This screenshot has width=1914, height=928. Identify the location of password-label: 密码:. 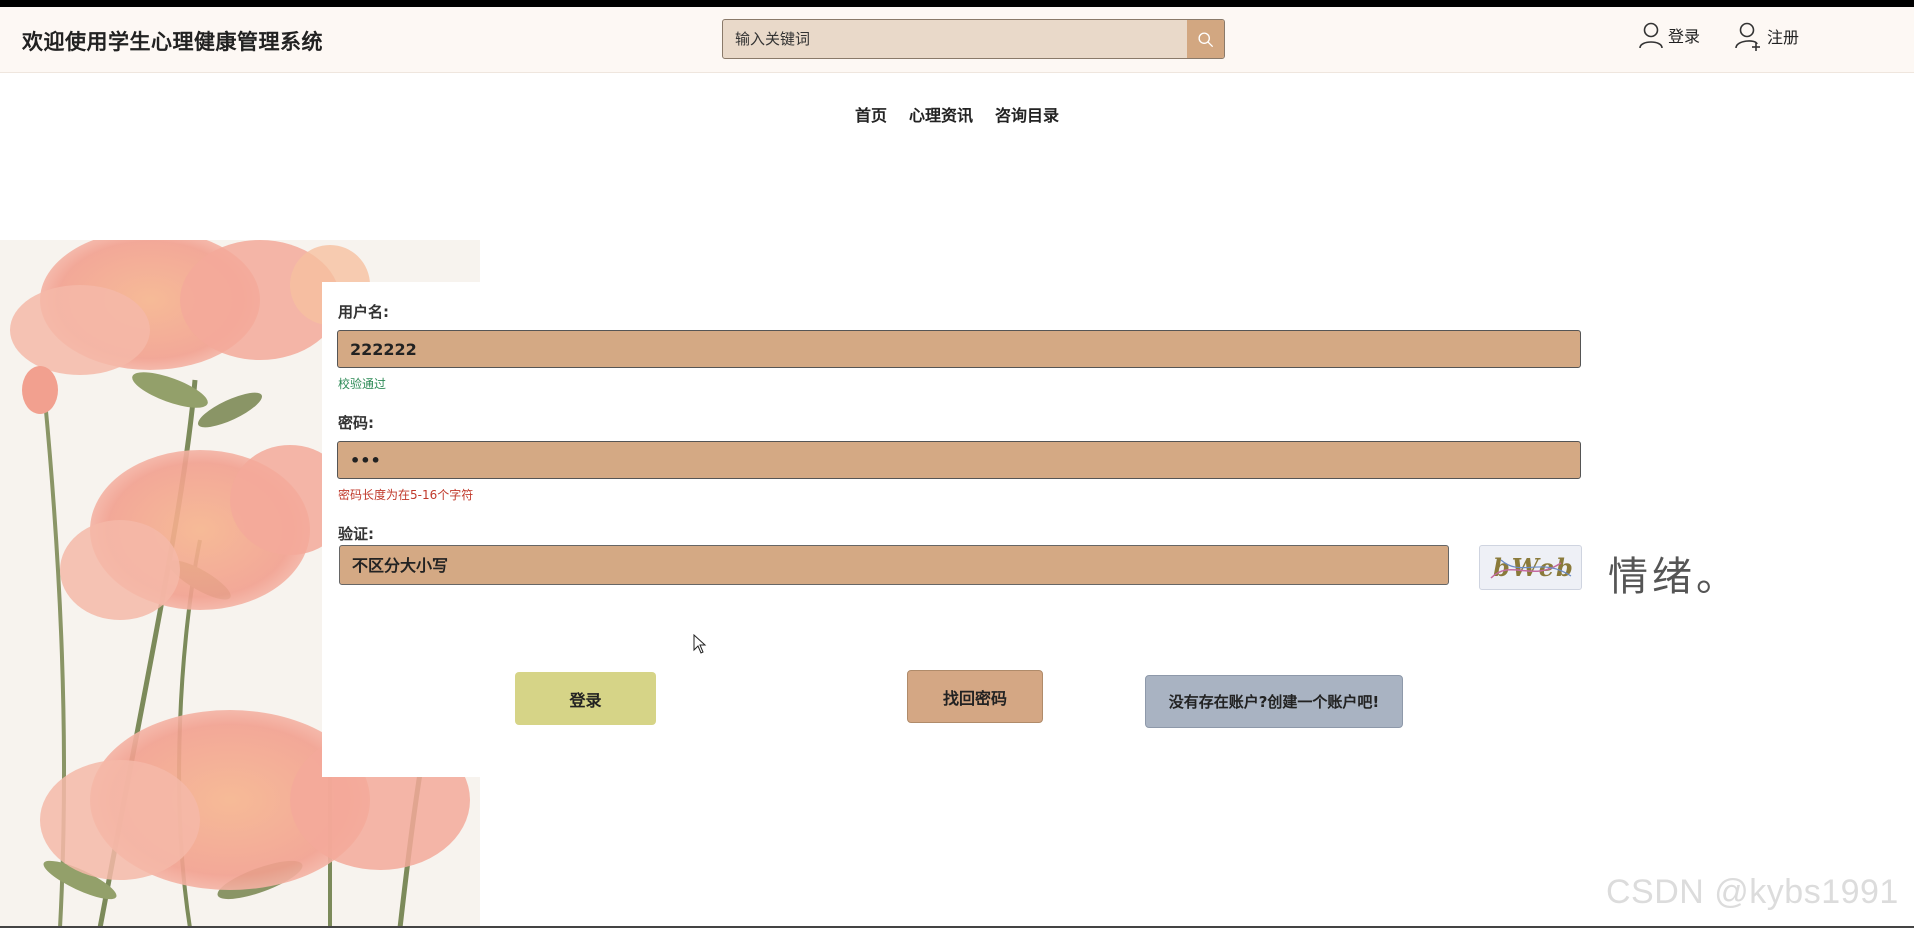
(356, 423).